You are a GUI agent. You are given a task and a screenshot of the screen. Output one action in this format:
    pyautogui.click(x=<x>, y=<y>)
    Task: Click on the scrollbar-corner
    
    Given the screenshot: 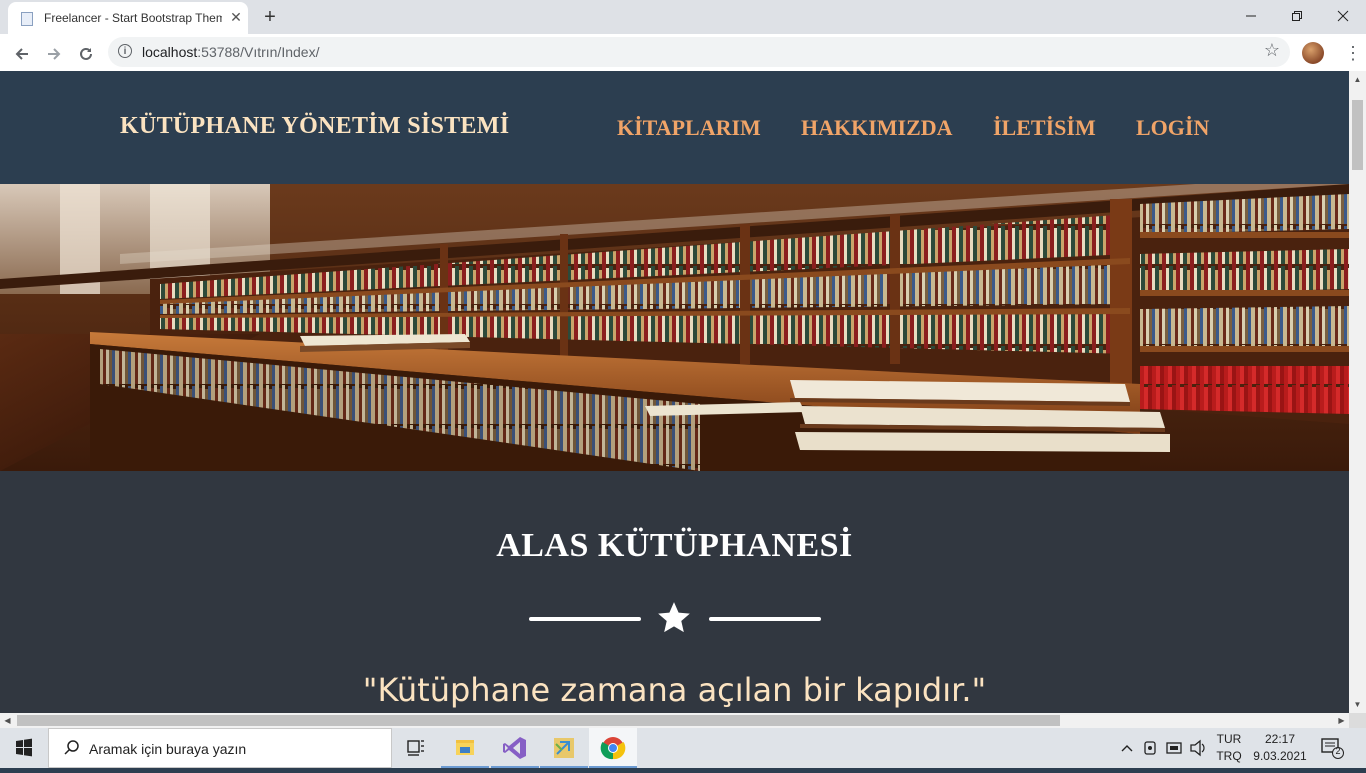 What is the action you would take?
    pyautogui.click(x=1357, y=720)
    